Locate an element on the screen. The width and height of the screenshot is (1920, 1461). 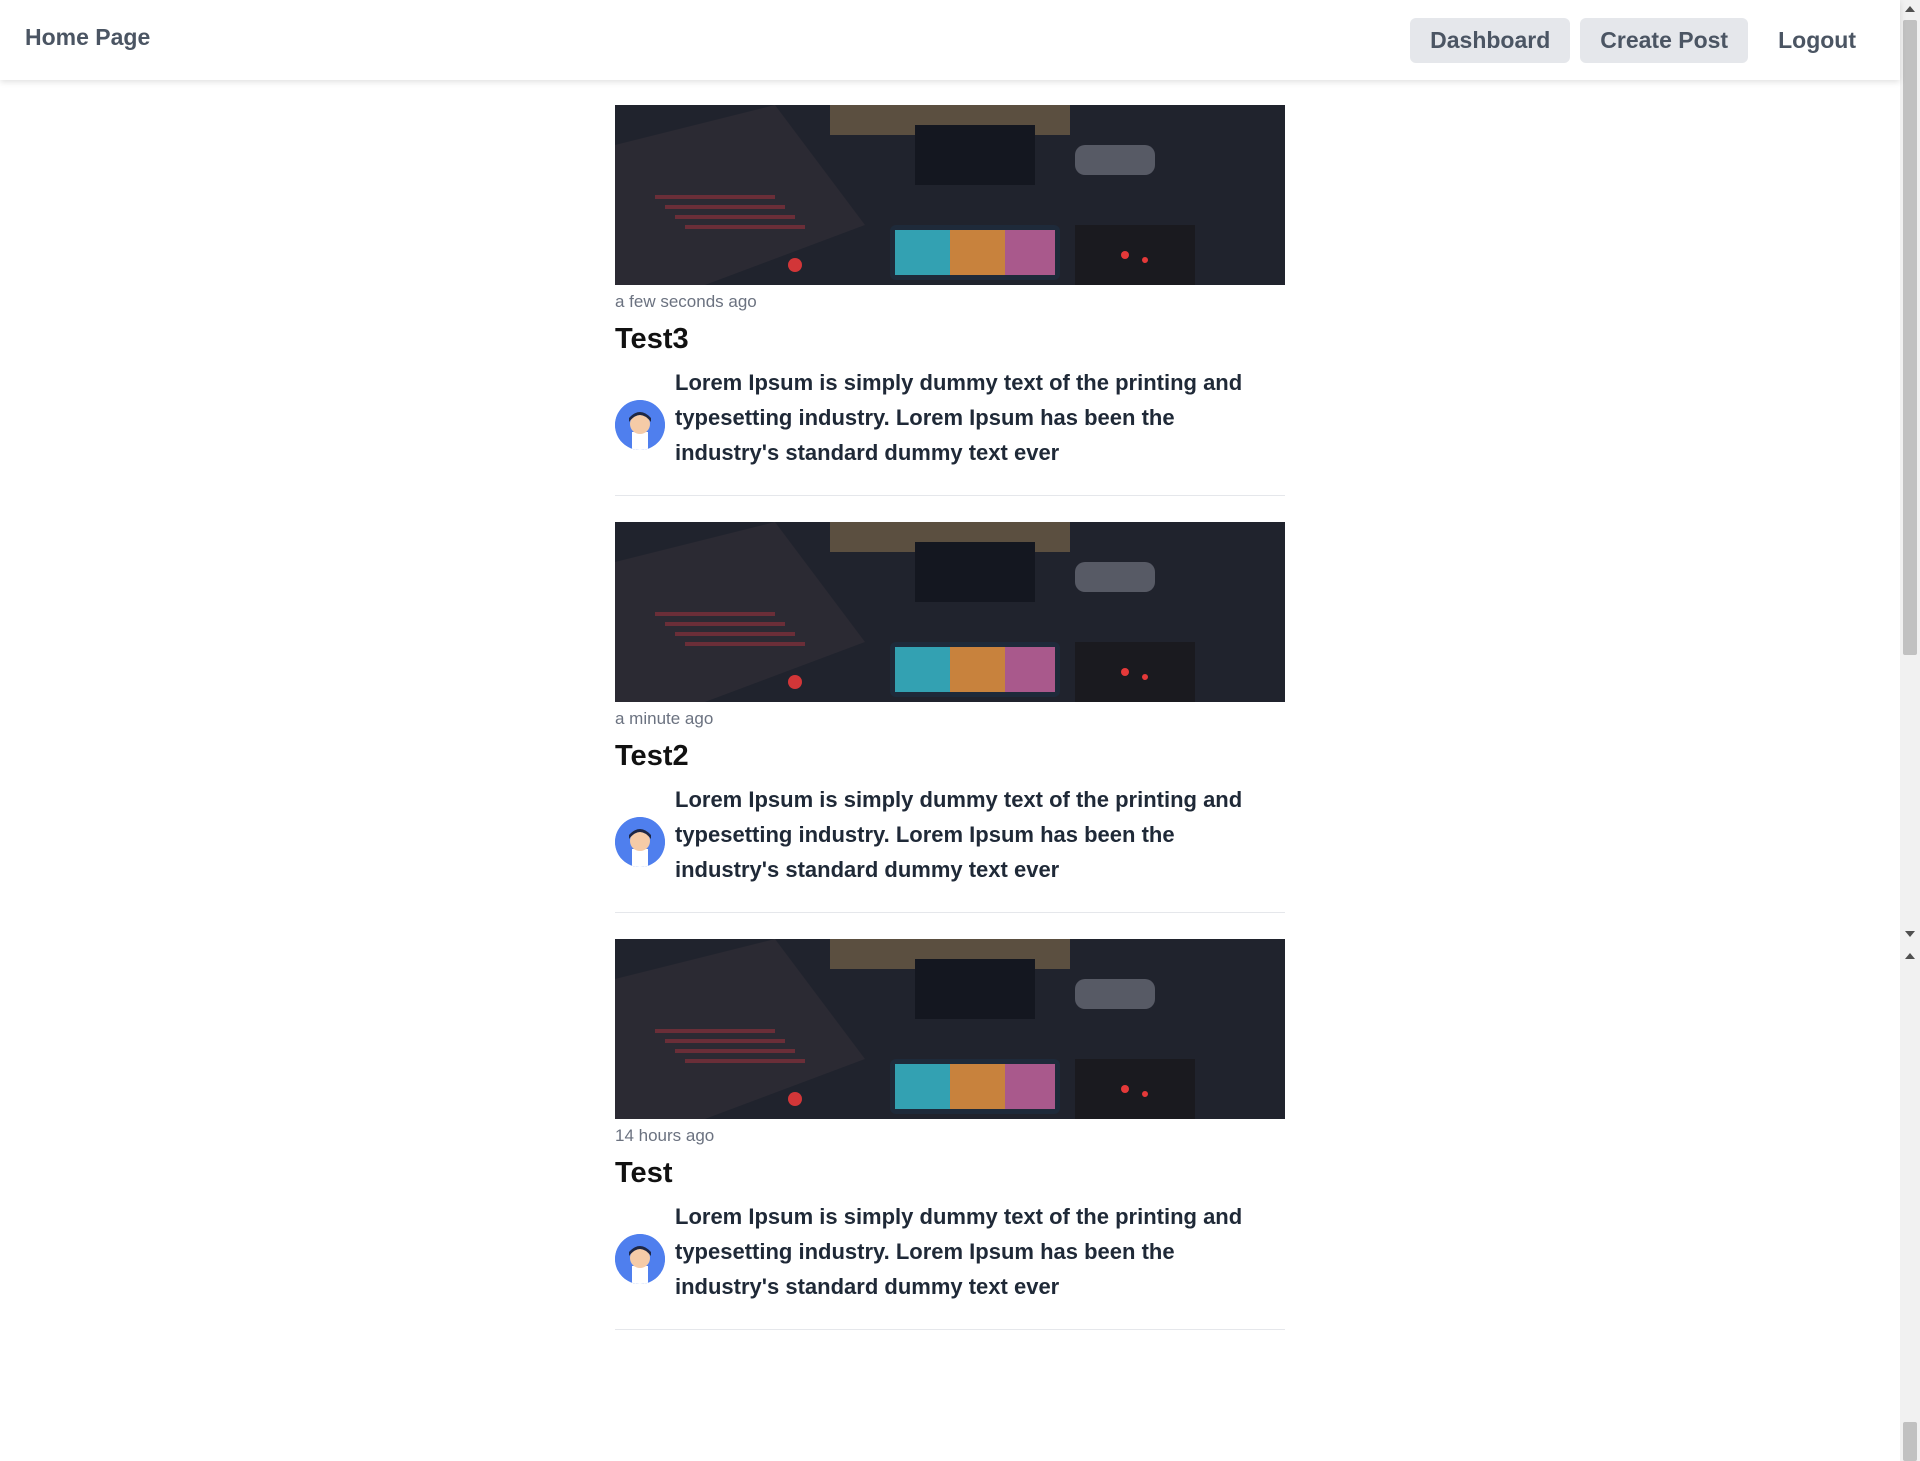
post-title: Test2 is located at coordinates (652, 756).